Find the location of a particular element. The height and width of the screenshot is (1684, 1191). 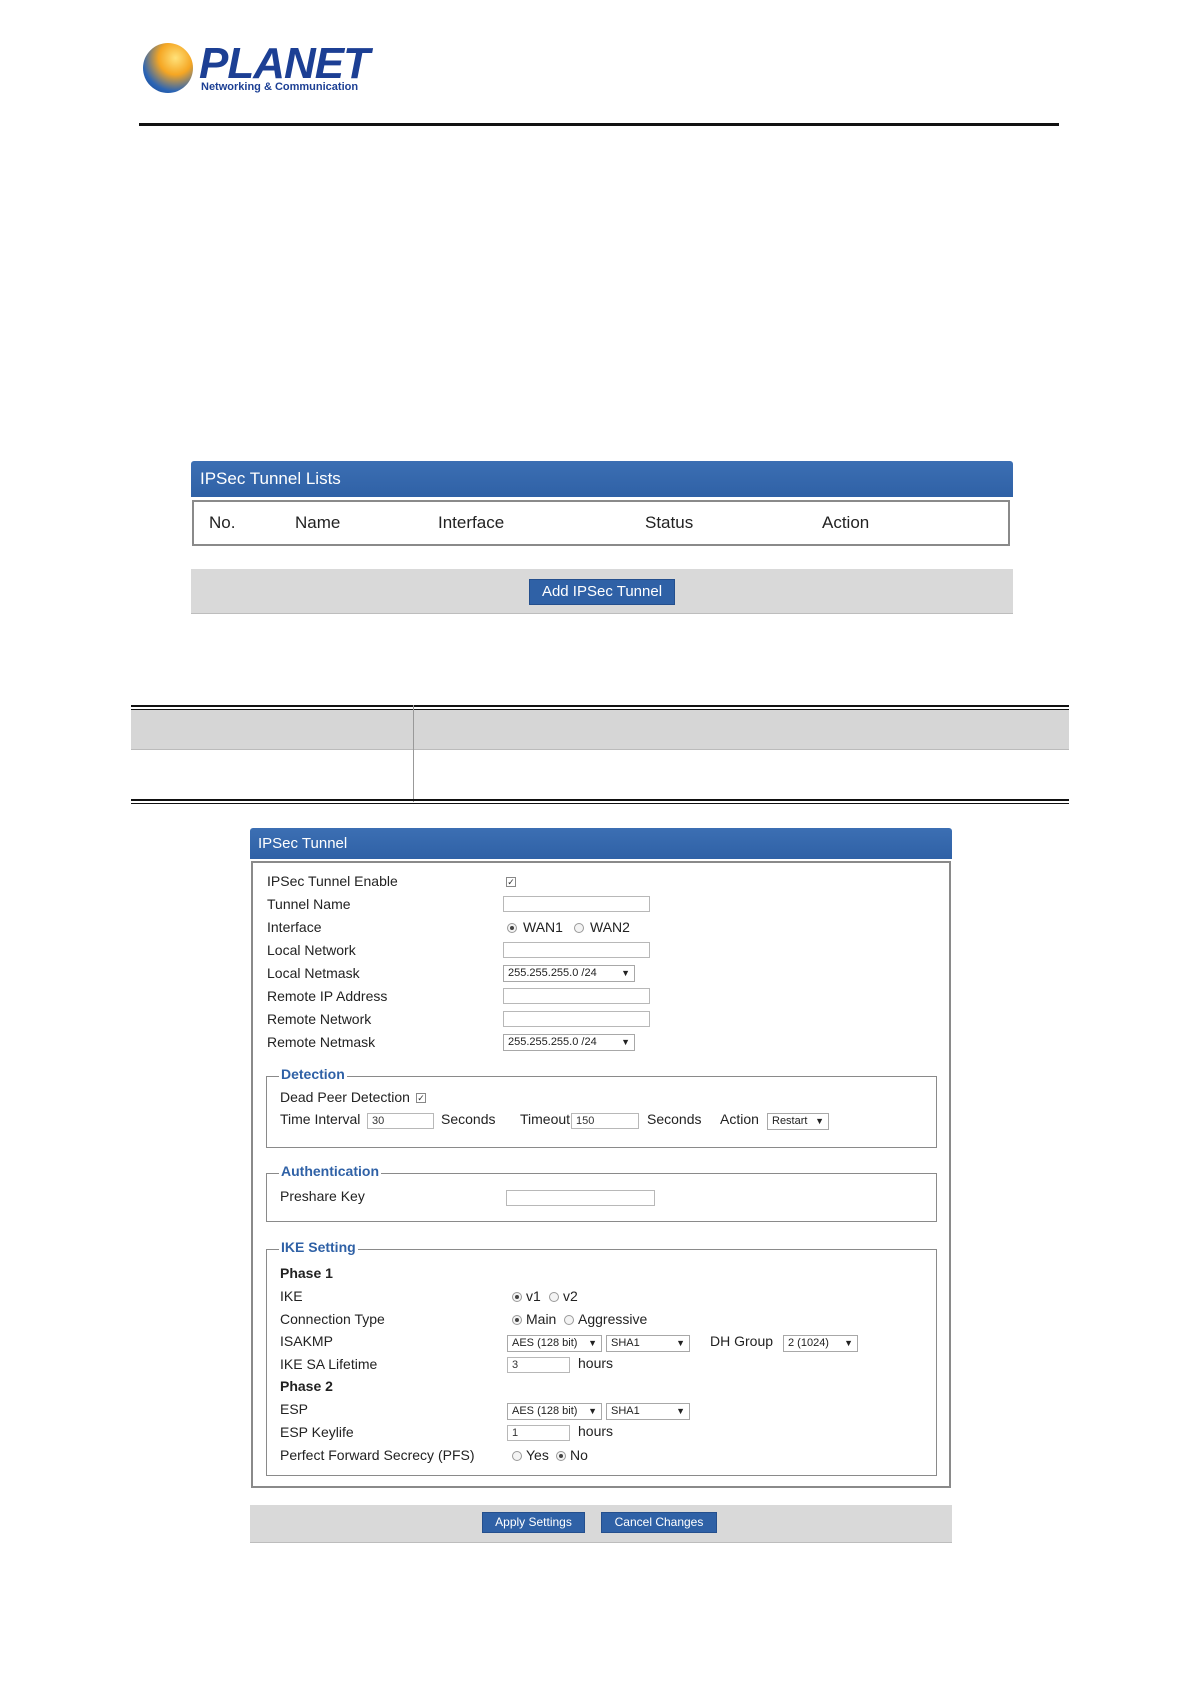

isakmp-encryption-select: AES (128 bit) ▼ is located at coordinates (554, 1343).